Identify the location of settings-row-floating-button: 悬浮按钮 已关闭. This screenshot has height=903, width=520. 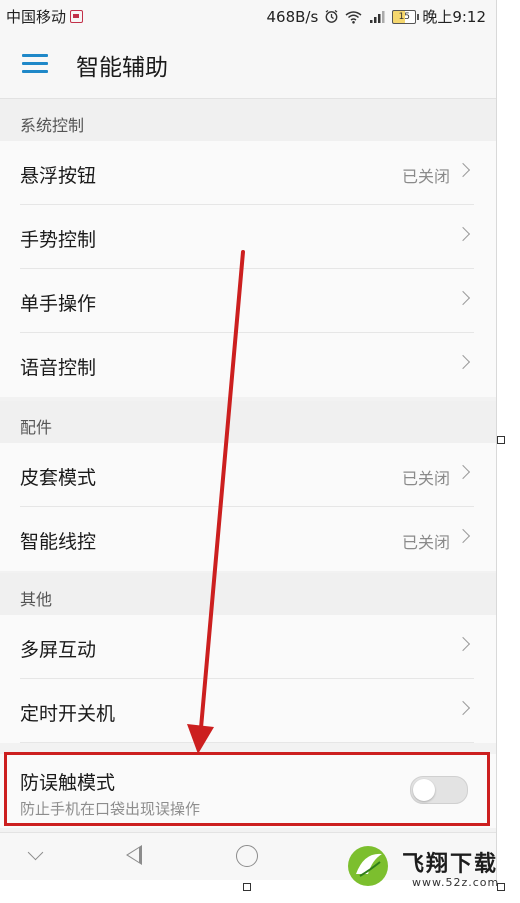
(248, 173).